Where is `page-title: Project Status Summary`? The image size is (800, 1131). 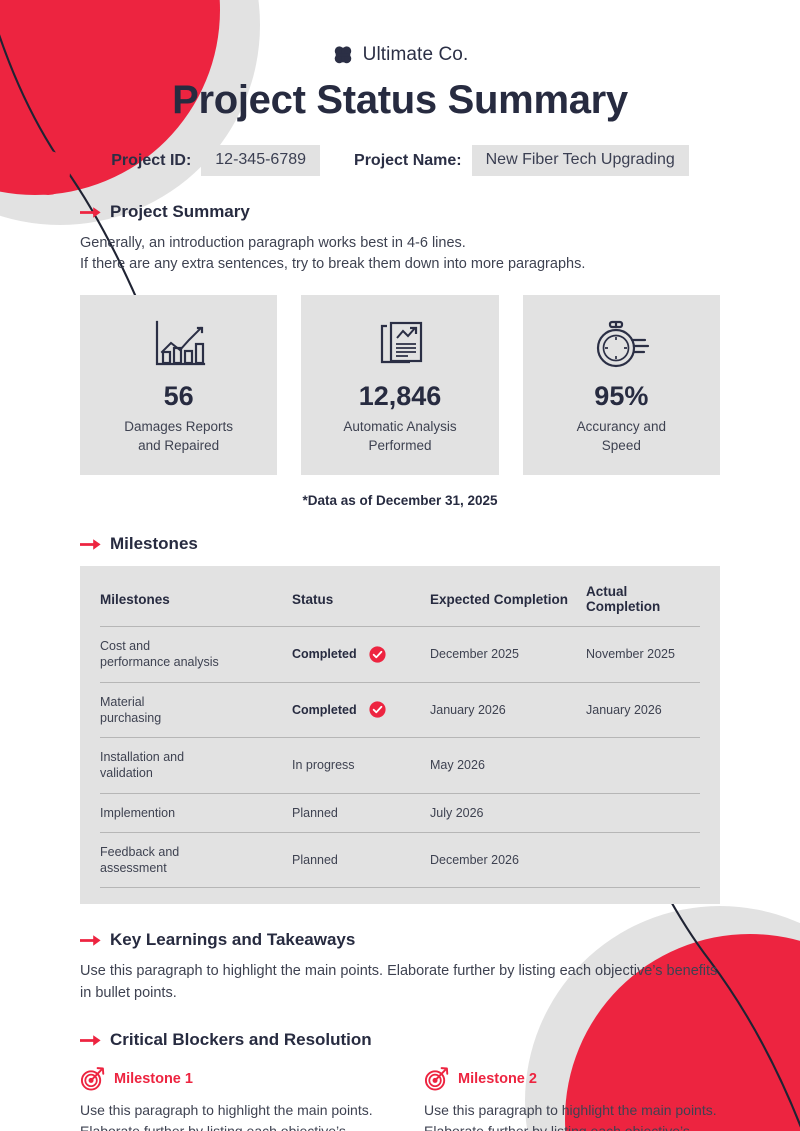
page-title: Project Status Summary is located at coordinates (400, 100).